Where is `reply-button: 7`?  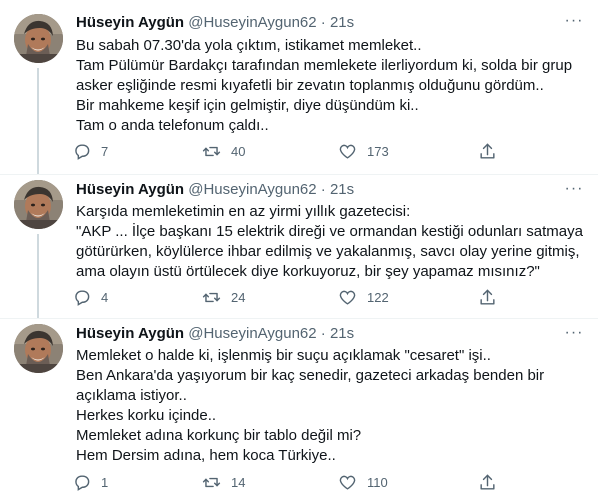
reply-button: 7 is located at coordinates (90, 151).